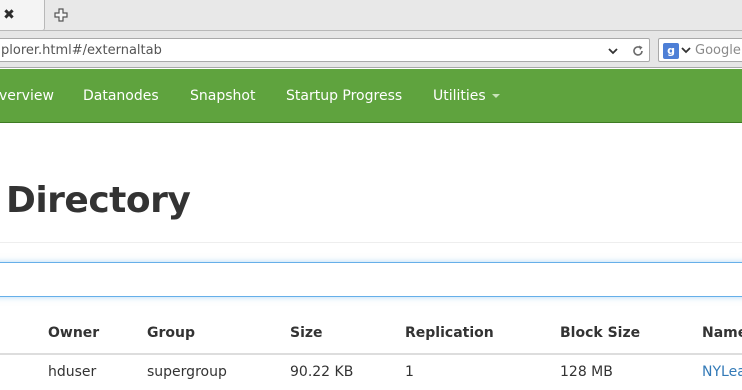  Describe the element at coordinates (718, 50) in the screenshot. I see `search-input: Google` at that location.